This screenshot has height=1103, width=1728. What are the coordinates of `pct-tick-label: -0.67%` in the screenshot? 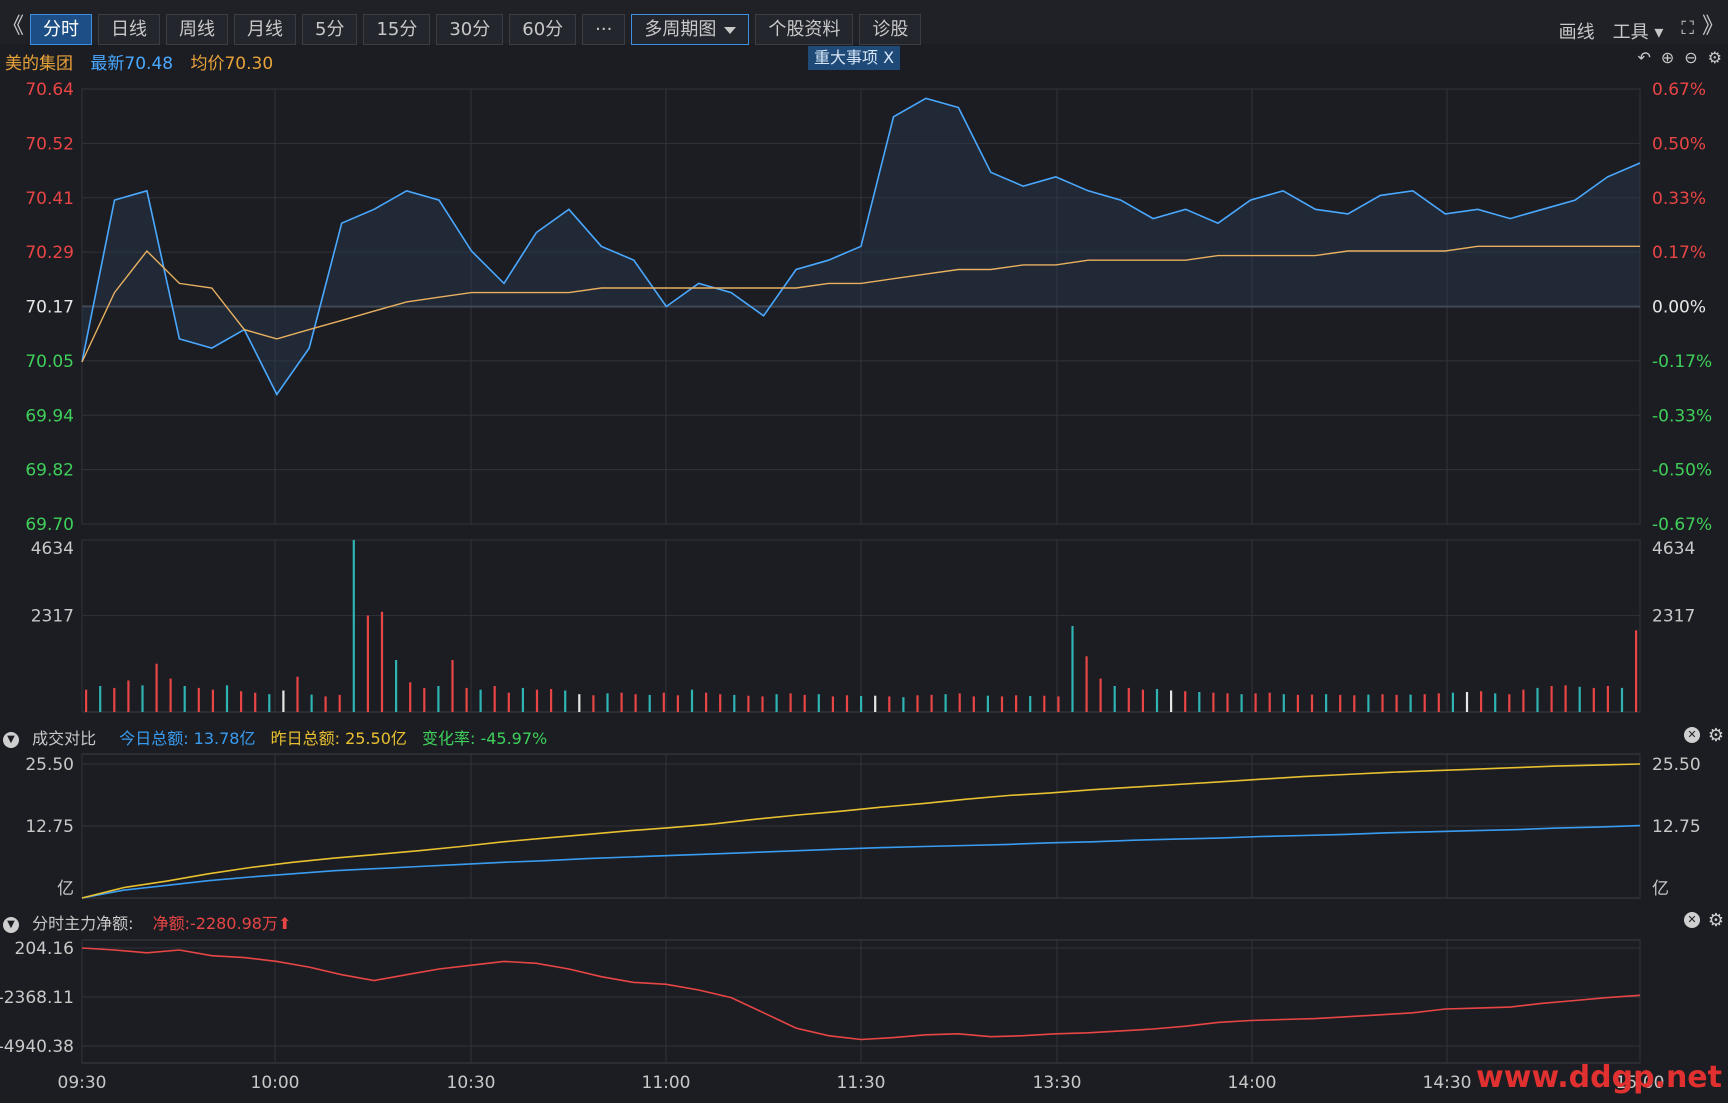 It's located at (1682, 525).